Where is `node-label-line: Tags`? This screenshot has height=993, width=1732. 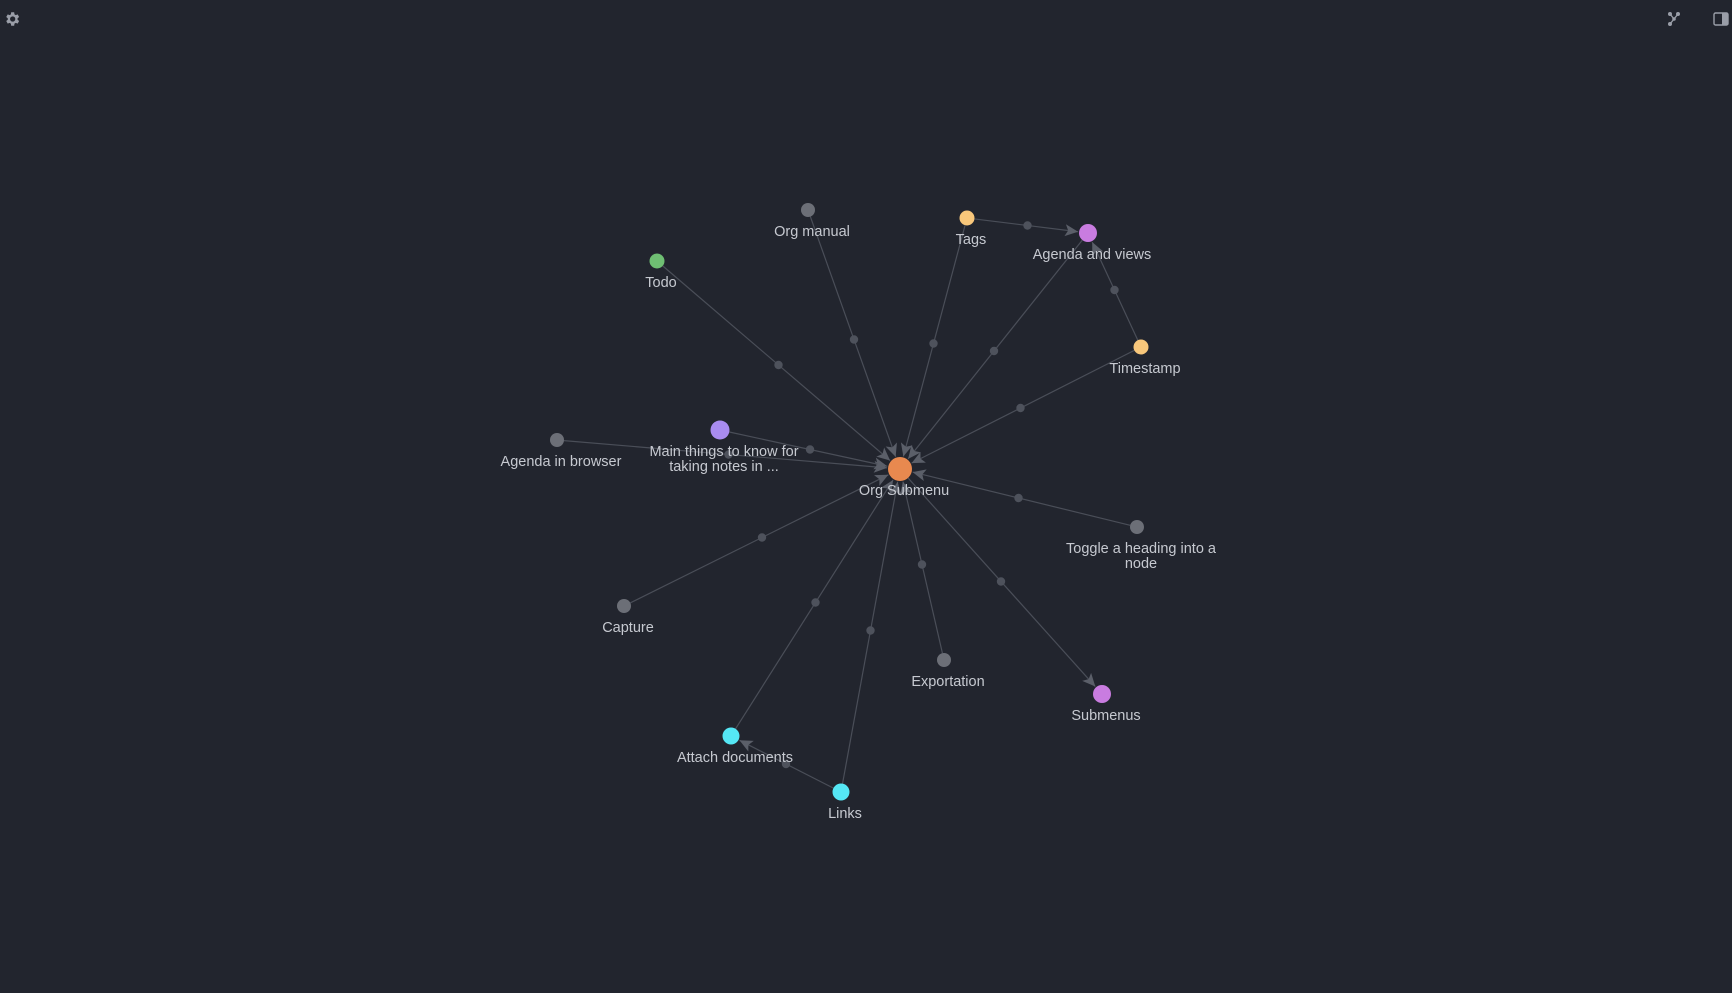 node-label-line: Tags is located at coordinates (971, 240).